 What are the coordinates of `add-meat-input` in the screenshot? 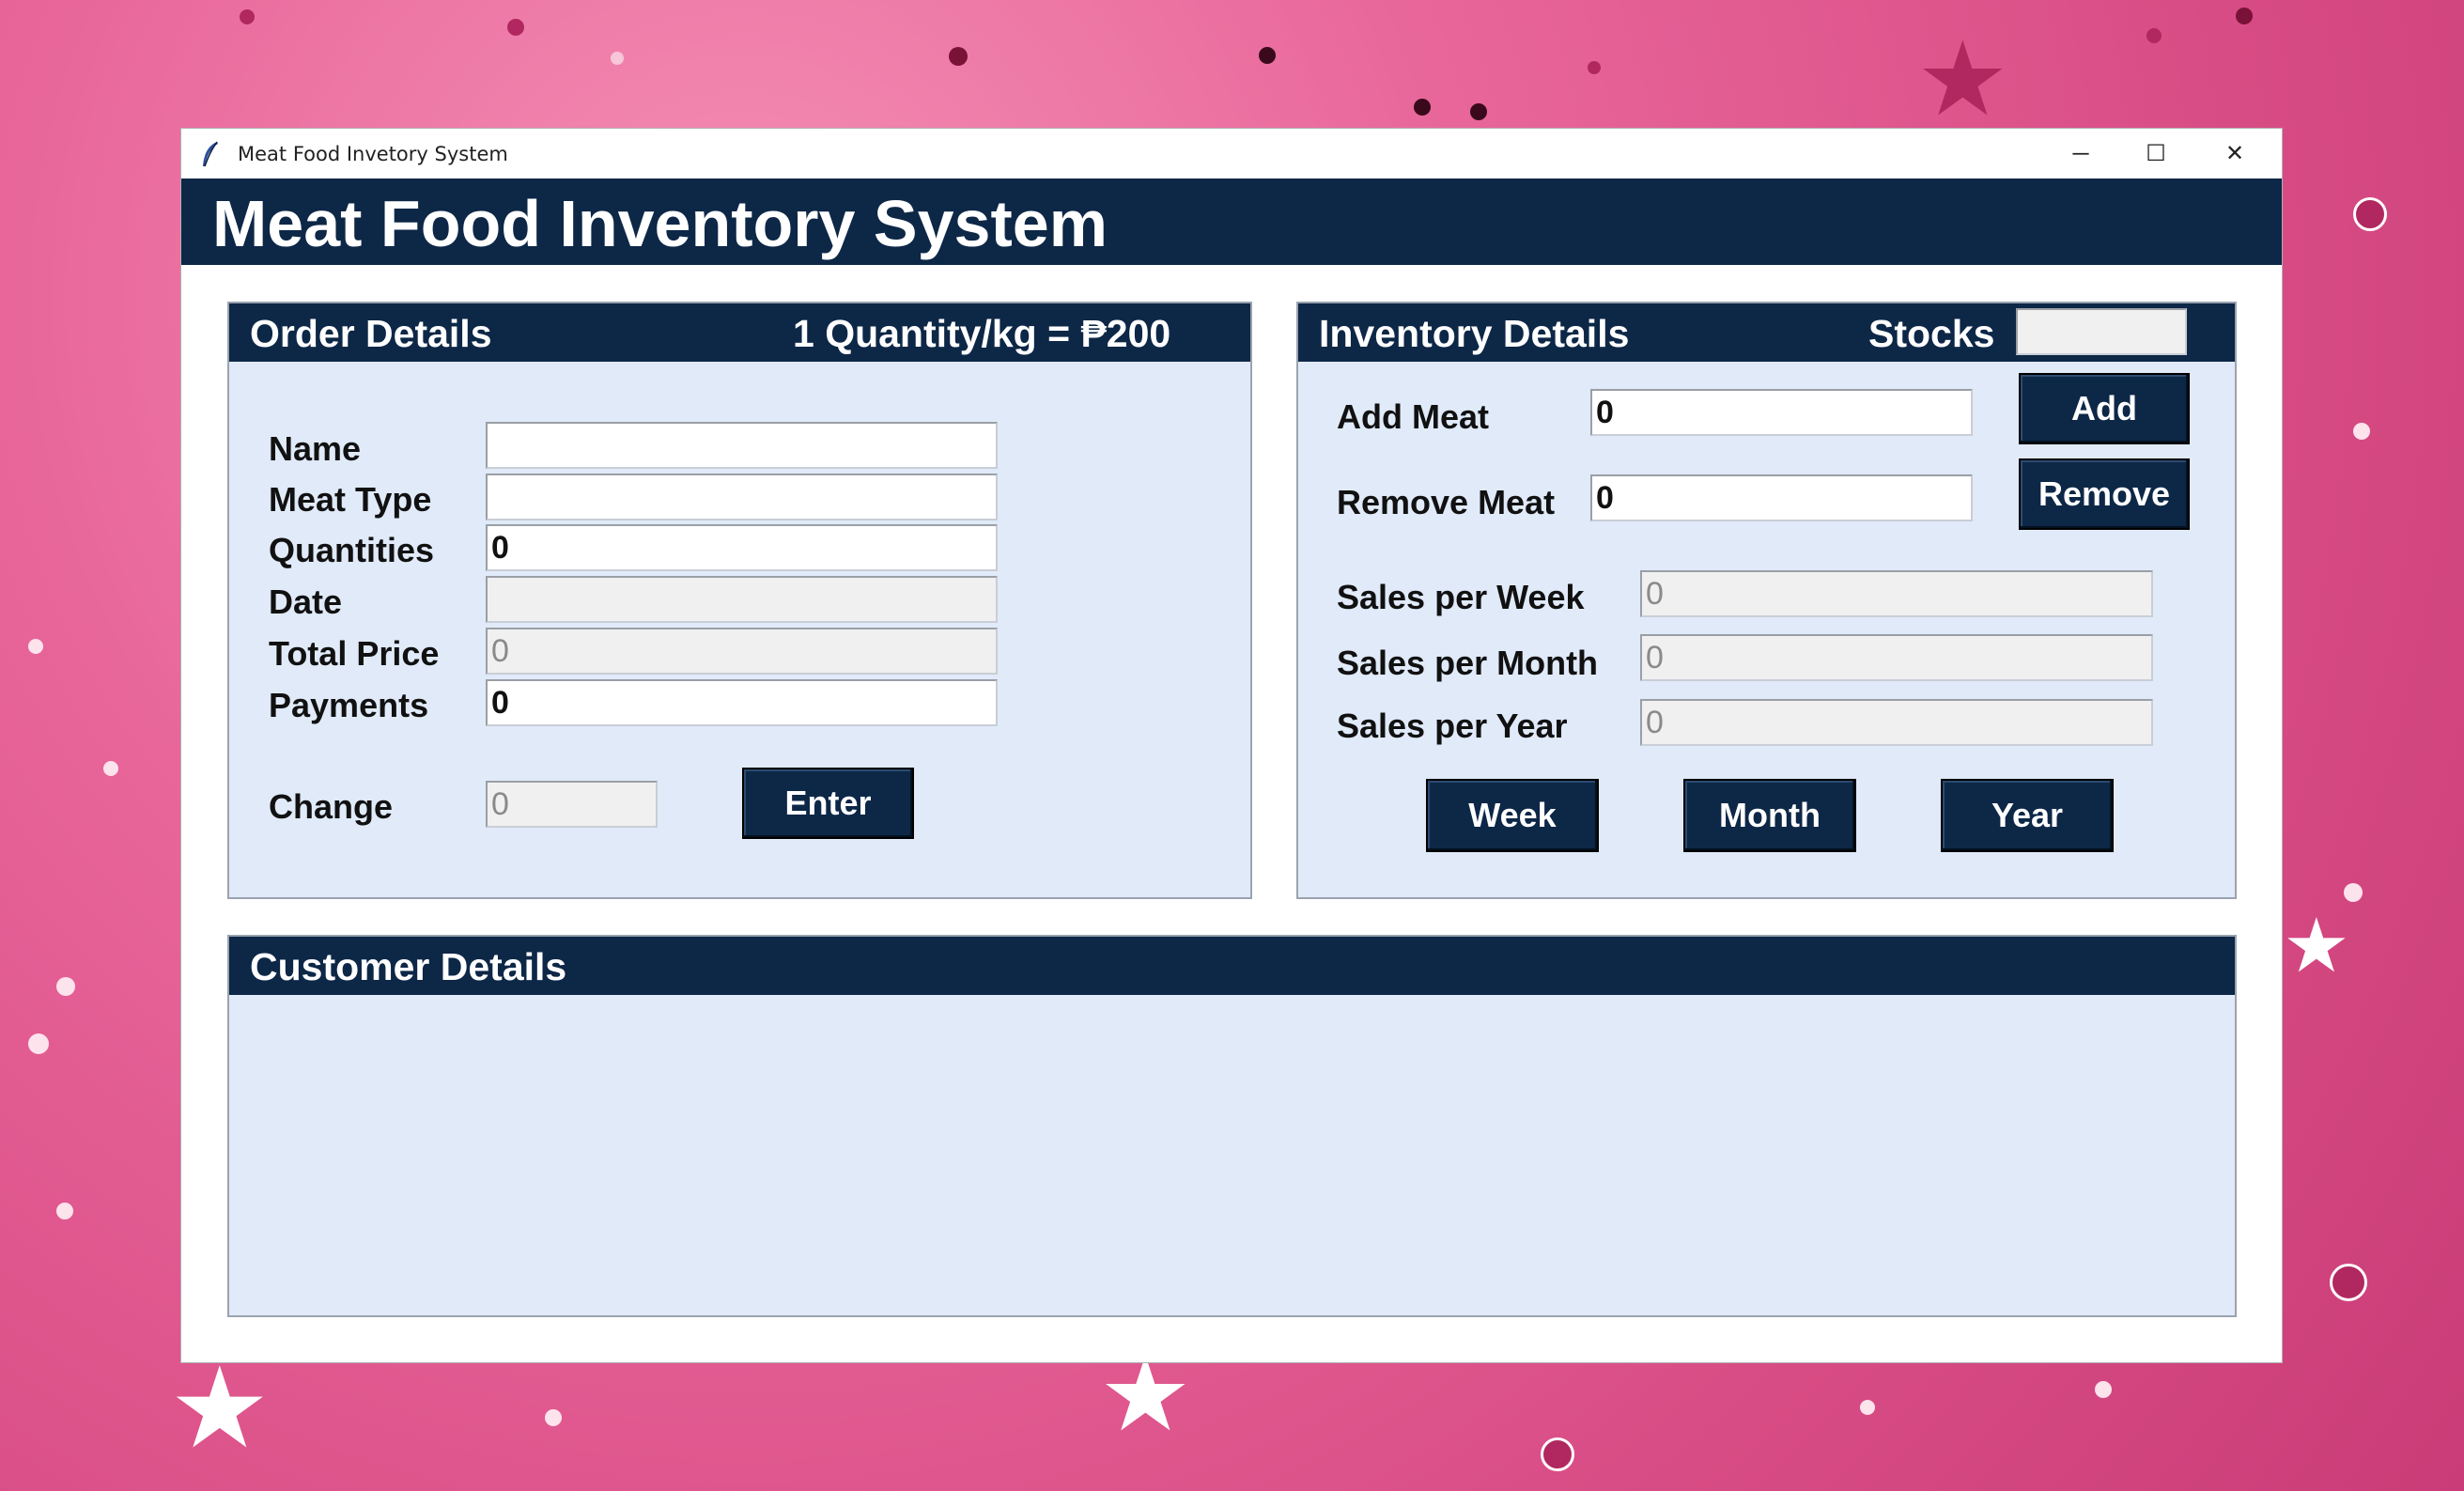 It's located at (1781, 412).